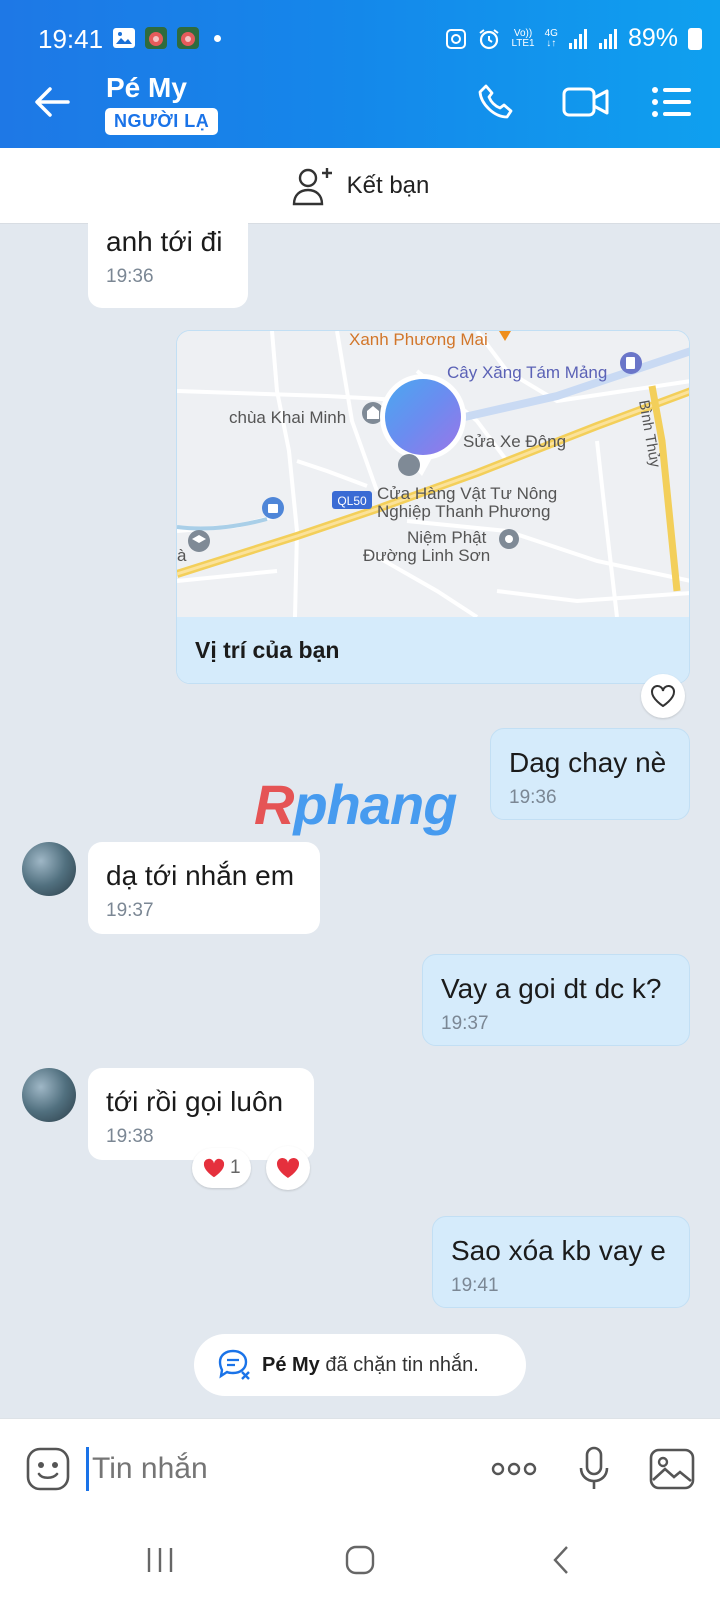  What do you see at coordinates (523, 38) in the screenshot?
I see `volte-indicator: Vo)) LTE1` at bounding box center [523, 38].